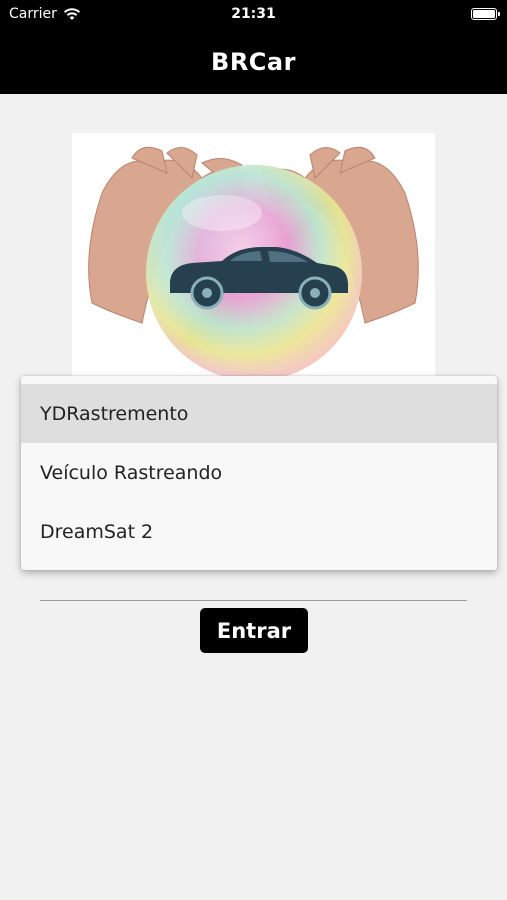 Image resolution: width=507 pixels, height=900 pixels. I want to click on enter-button: Entrar, so click(254, 630).